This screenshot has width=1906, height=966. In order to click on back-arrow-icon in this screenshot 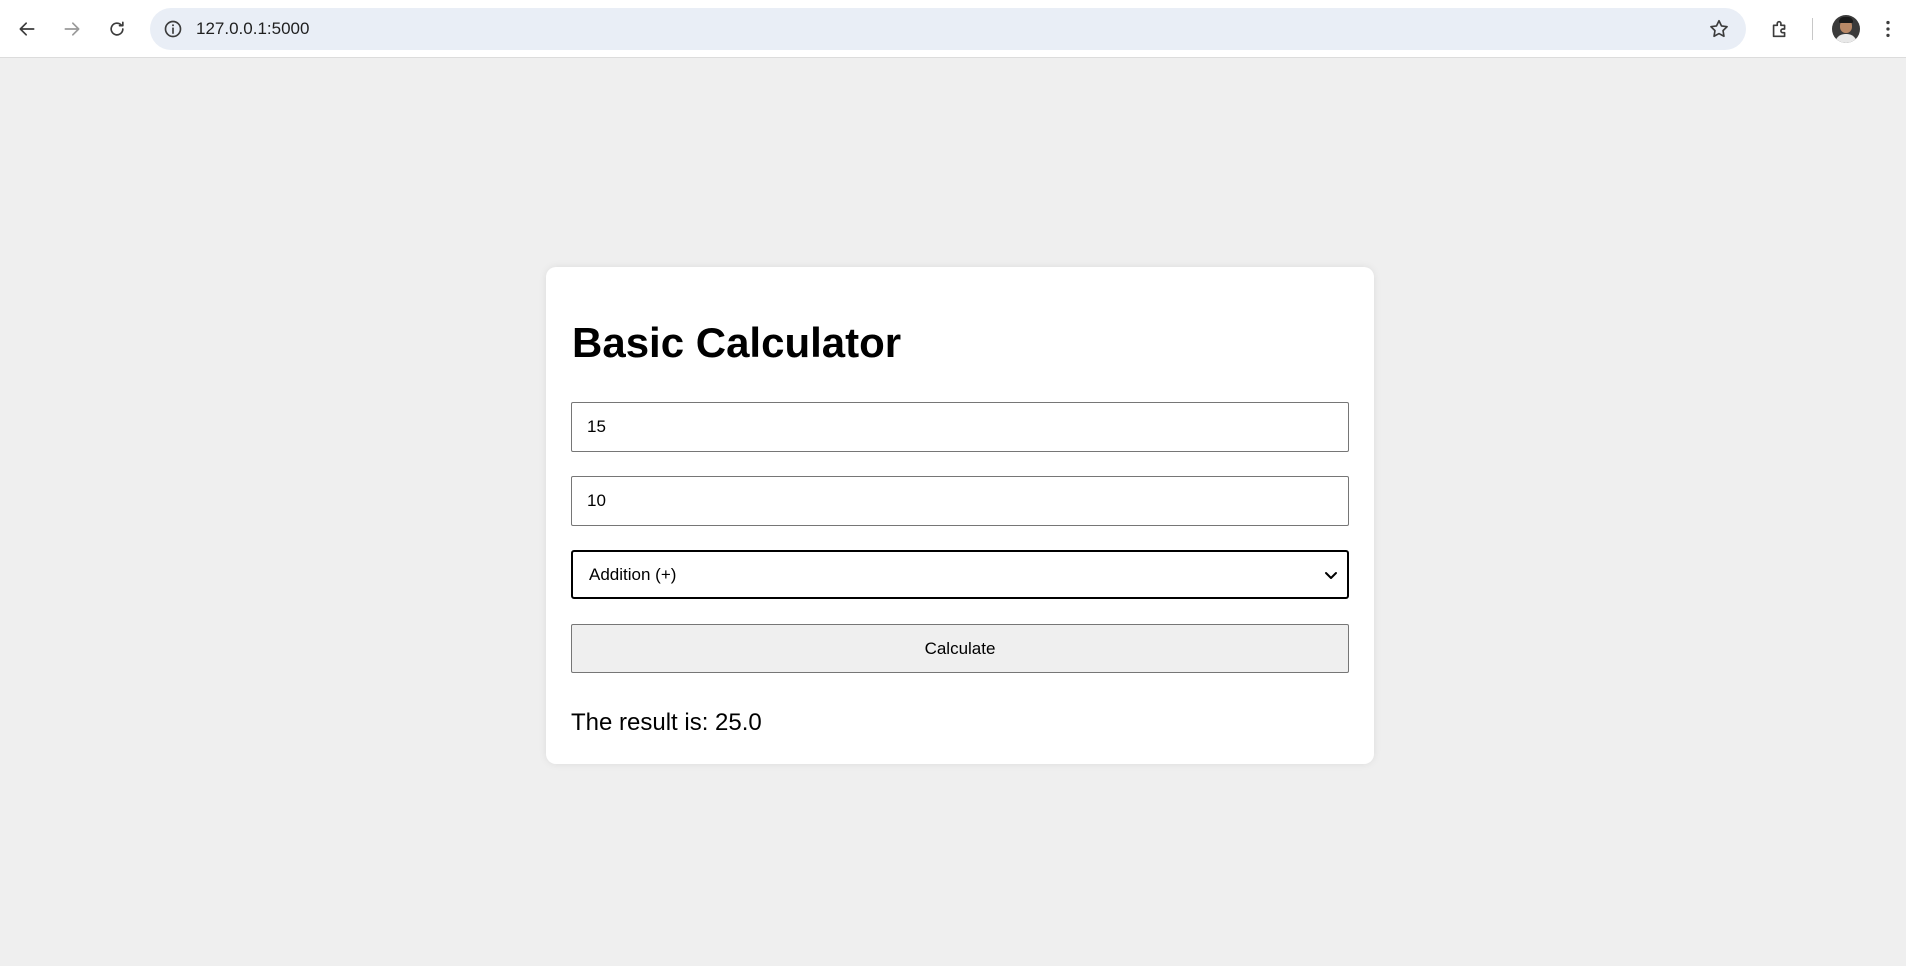, I will do `click(27, 29)`.